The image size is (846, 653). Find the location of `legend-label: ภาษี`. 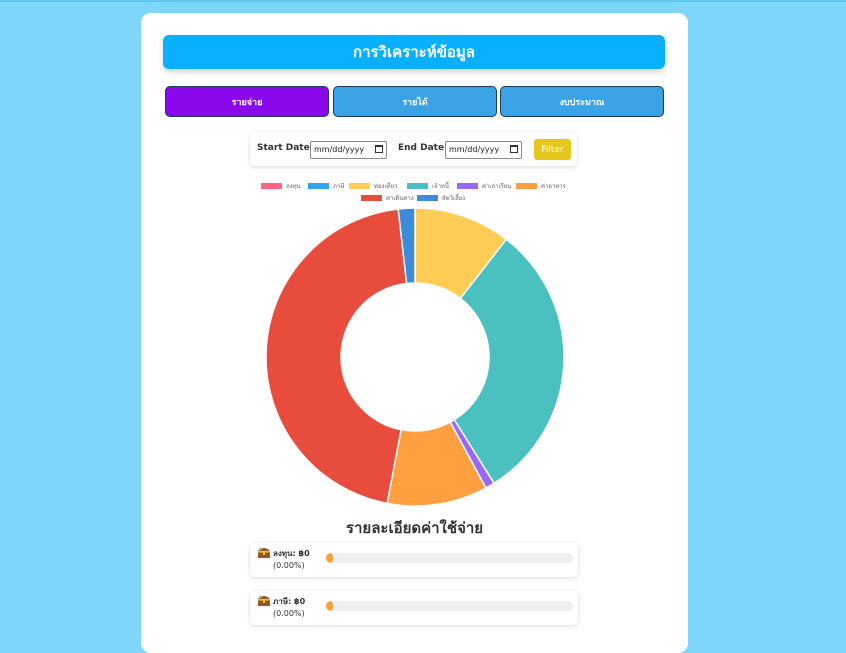

legend-label: ภาษี is located at coordinates (339, 186).